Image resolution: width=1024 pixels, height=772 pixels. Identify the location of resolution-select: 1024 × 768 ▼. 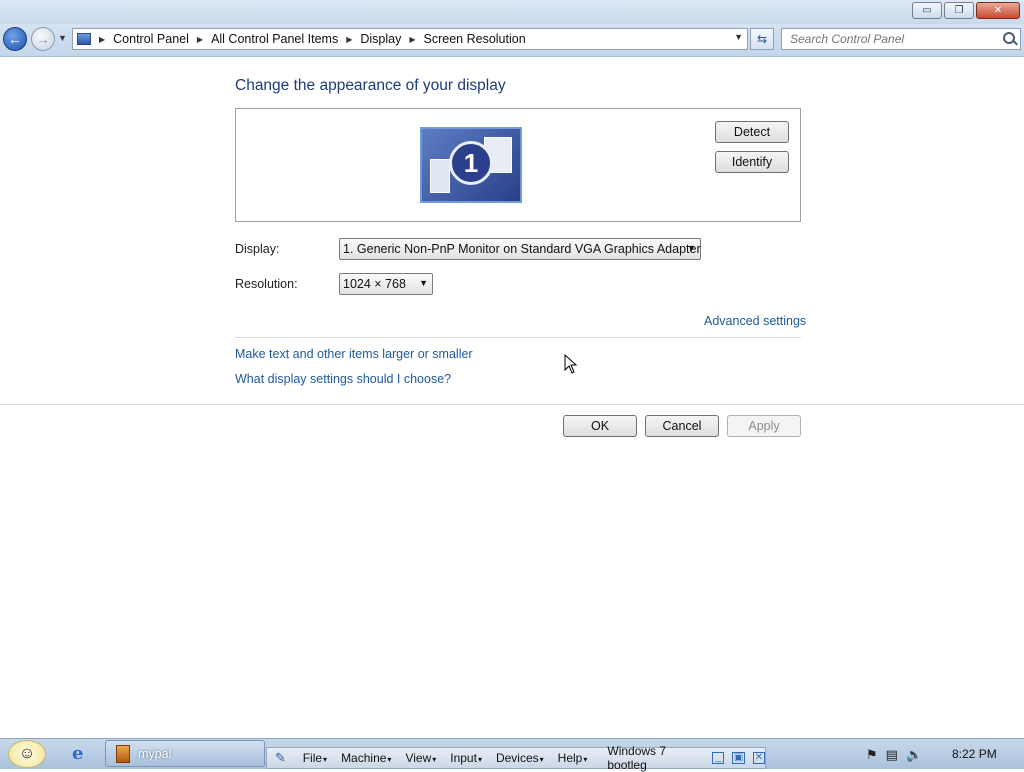
(386, 284).